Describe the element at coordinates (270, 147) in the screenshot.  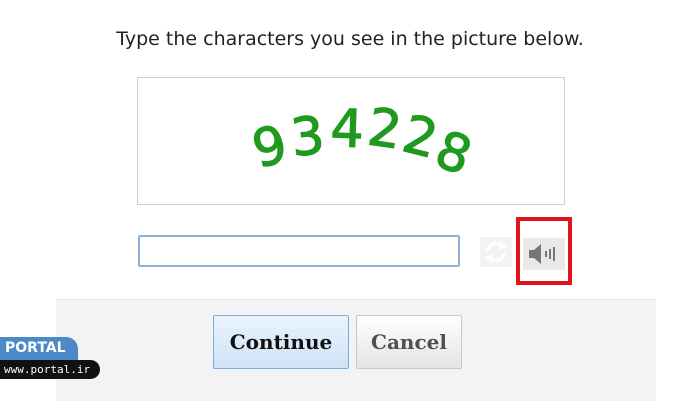
I see `captcha-character: 9` at that location.